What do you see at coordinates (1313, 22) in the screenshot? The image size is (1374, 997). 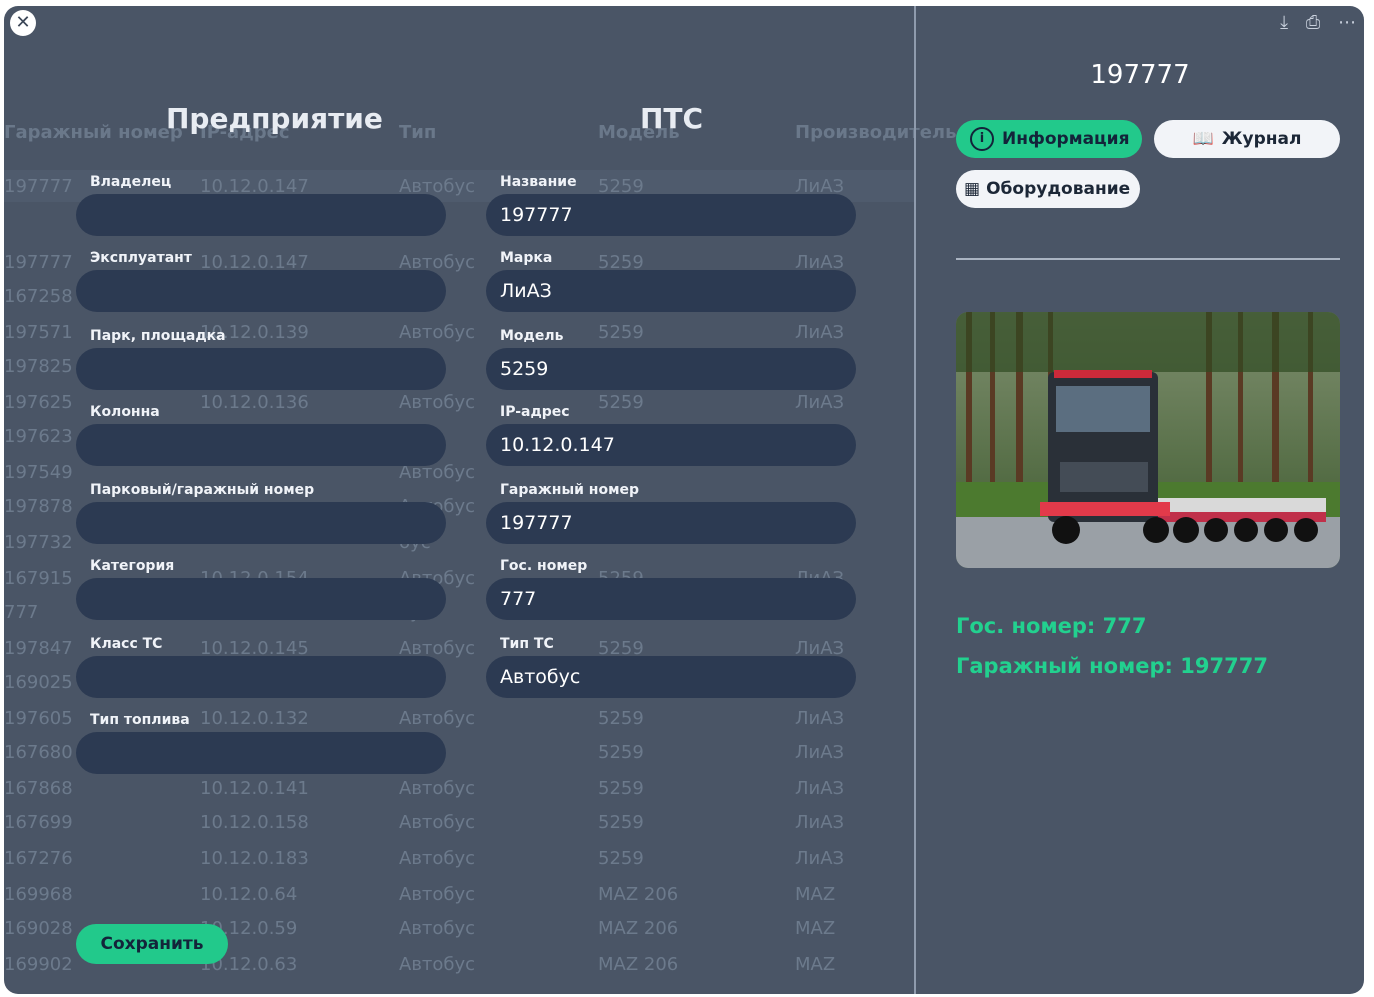 I see `print-icon: ⎙` at bounding box center [1313, 22].